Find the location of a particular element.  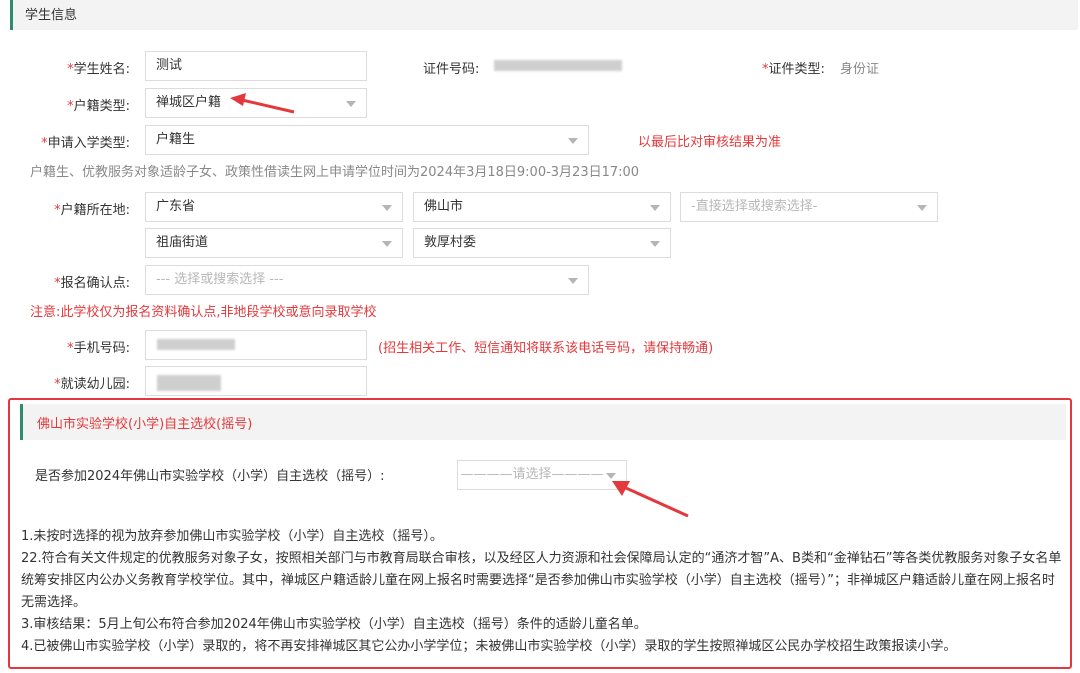

district-placeholder: -直接选择或搜索选择- is located at coordinates (754, 206).